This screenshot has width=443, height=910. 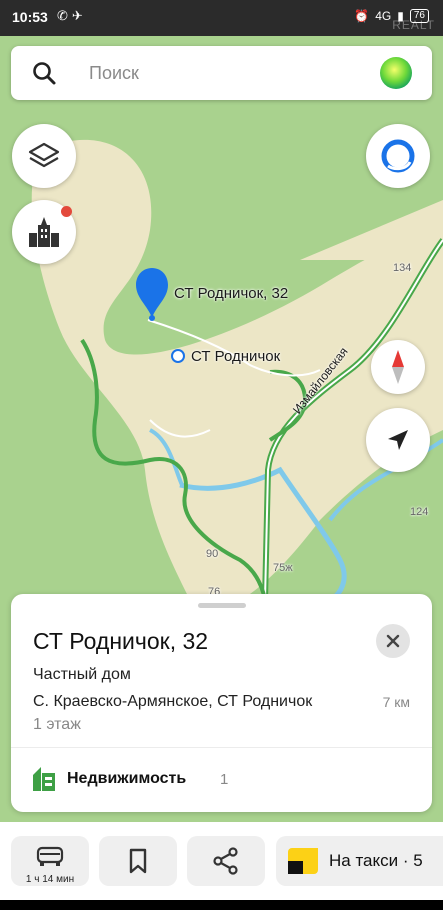 I want to click on close-icon, so click(x=393, y=641).